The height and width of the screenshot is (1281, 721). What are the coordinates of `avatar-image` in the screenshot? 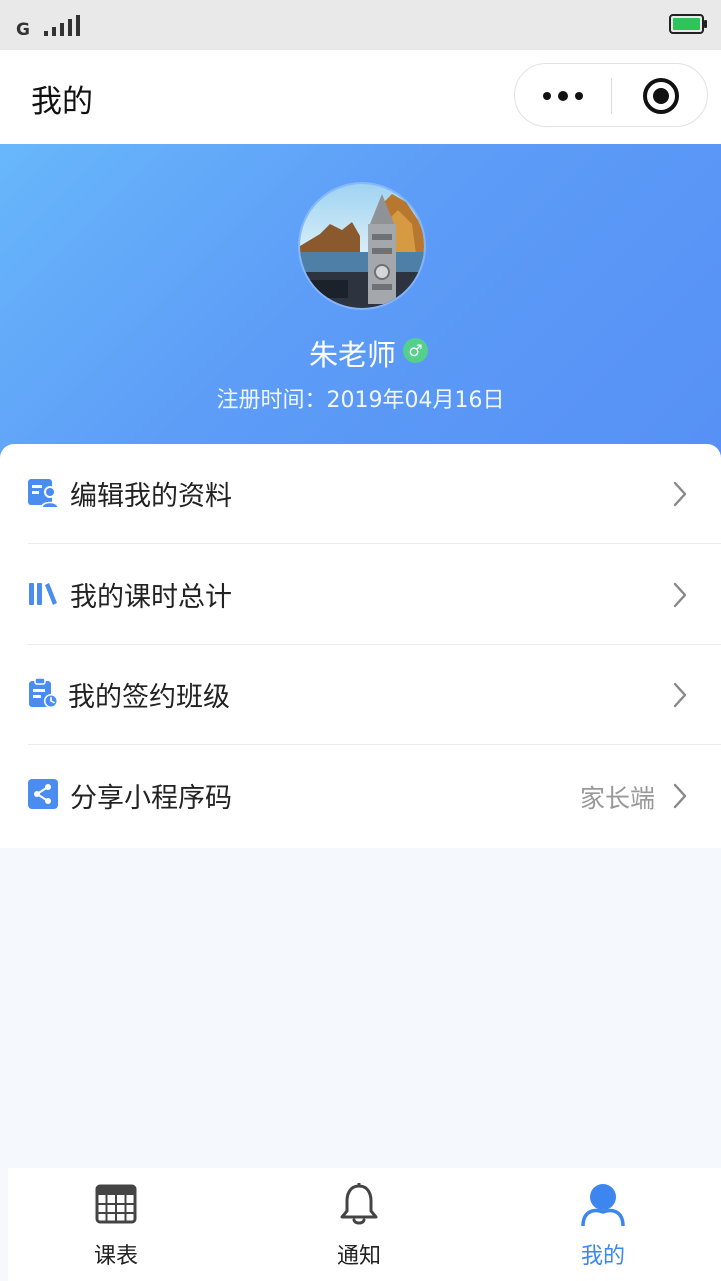 It's located at (362, 246).